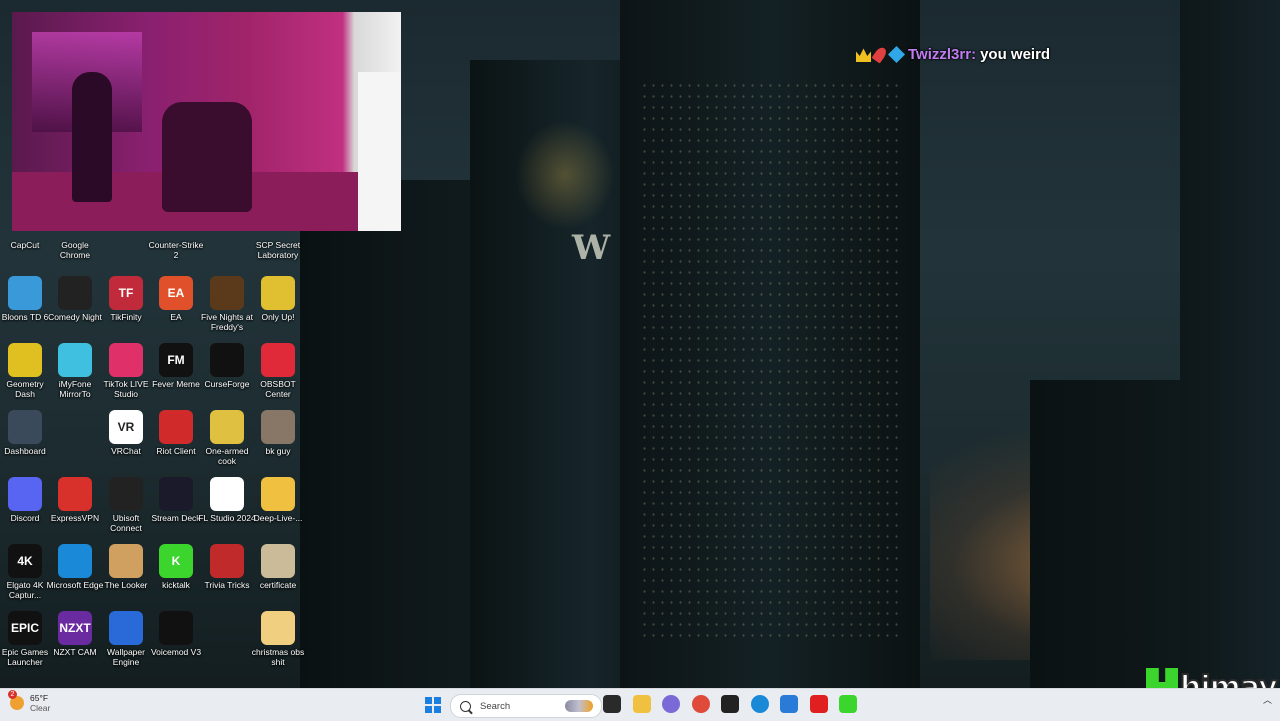  What do you see at coordinates (75, 585) in the screenshot?
I see `desktop-icon-label: Microsoft Edge` at bounding box center [75, 585].